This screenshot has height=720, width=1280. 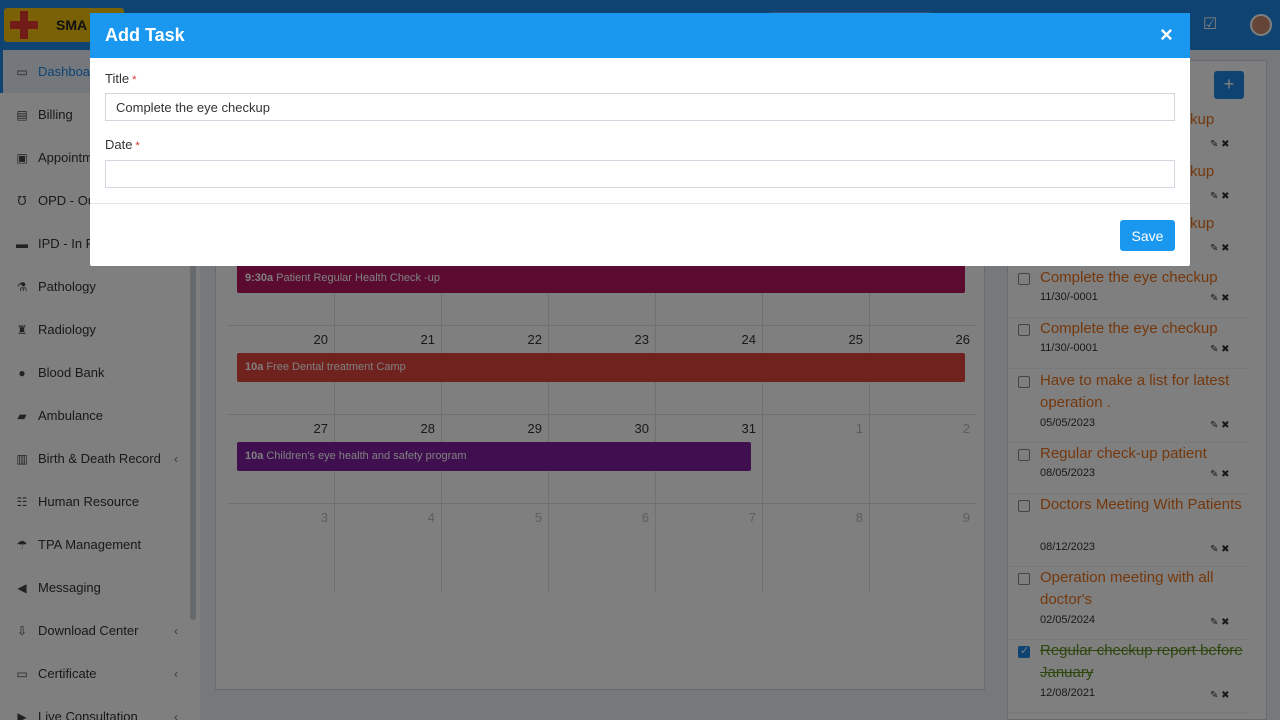 I want to click on close-icon: ×, so click(x=1166, y=35).